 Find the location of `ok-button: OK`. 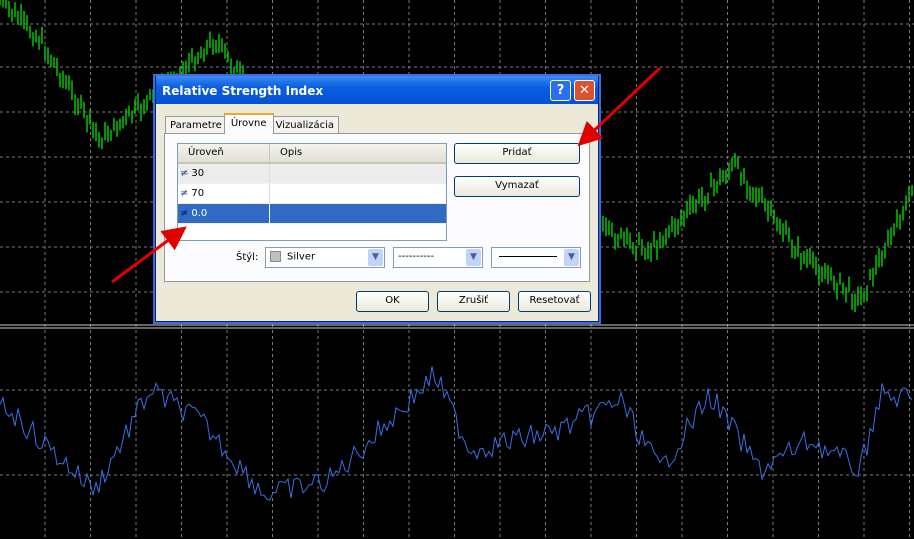

ok-button: OK is located at coordinates (392, 301).